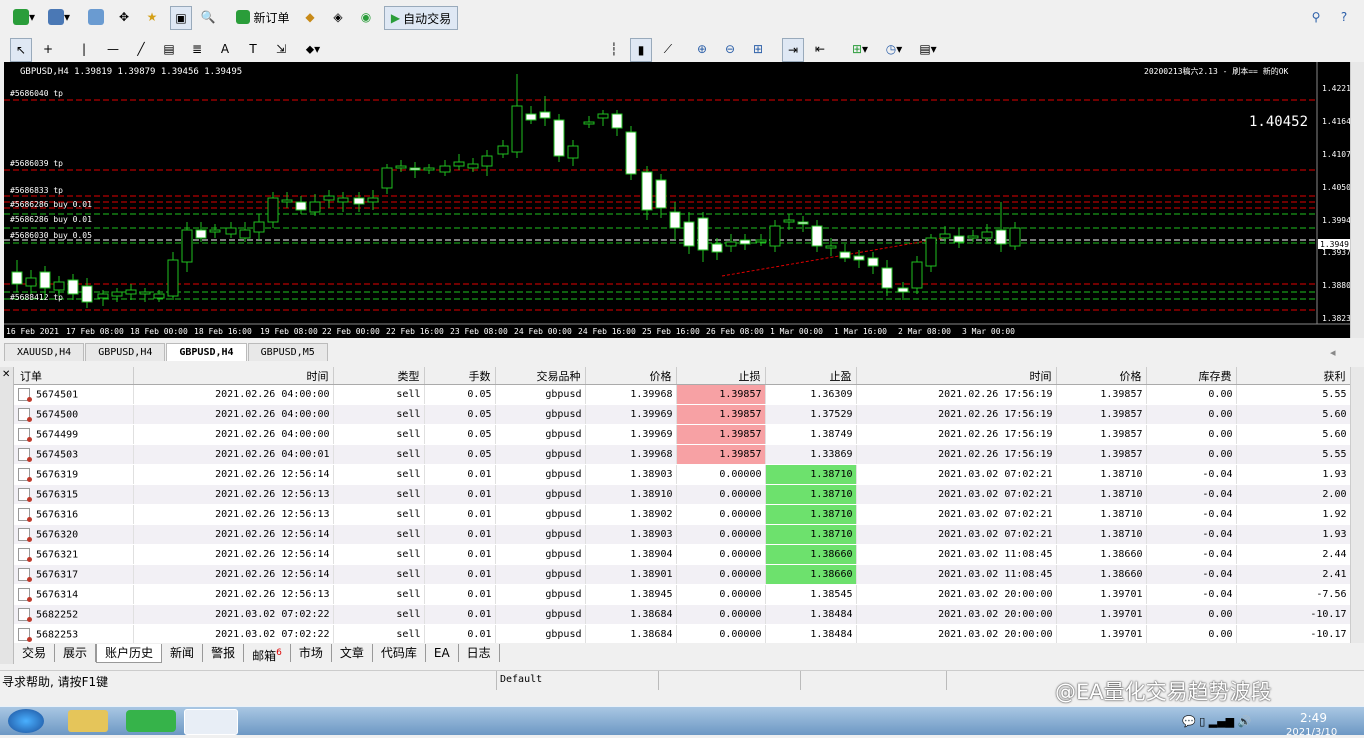 This screenshot has height=738, width=1364. Describe the element at coordinates (224, 653) in the screenshot. I see `terminal-tab: 警报` at that location.